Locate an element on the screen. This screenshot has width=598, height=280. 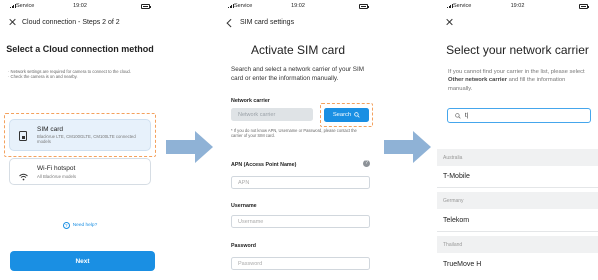
sim-card-icon is located at coordinates (23, 136).